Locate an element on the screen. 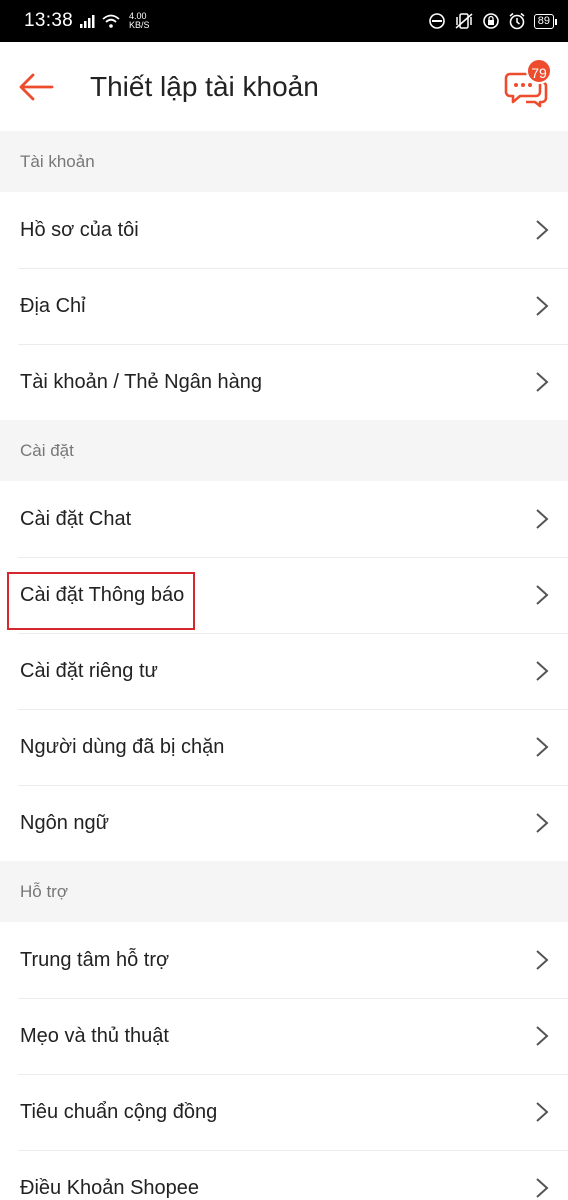  row-shopee-terms: Điều Khoản Shopee is located at coordinates (284, 1175).